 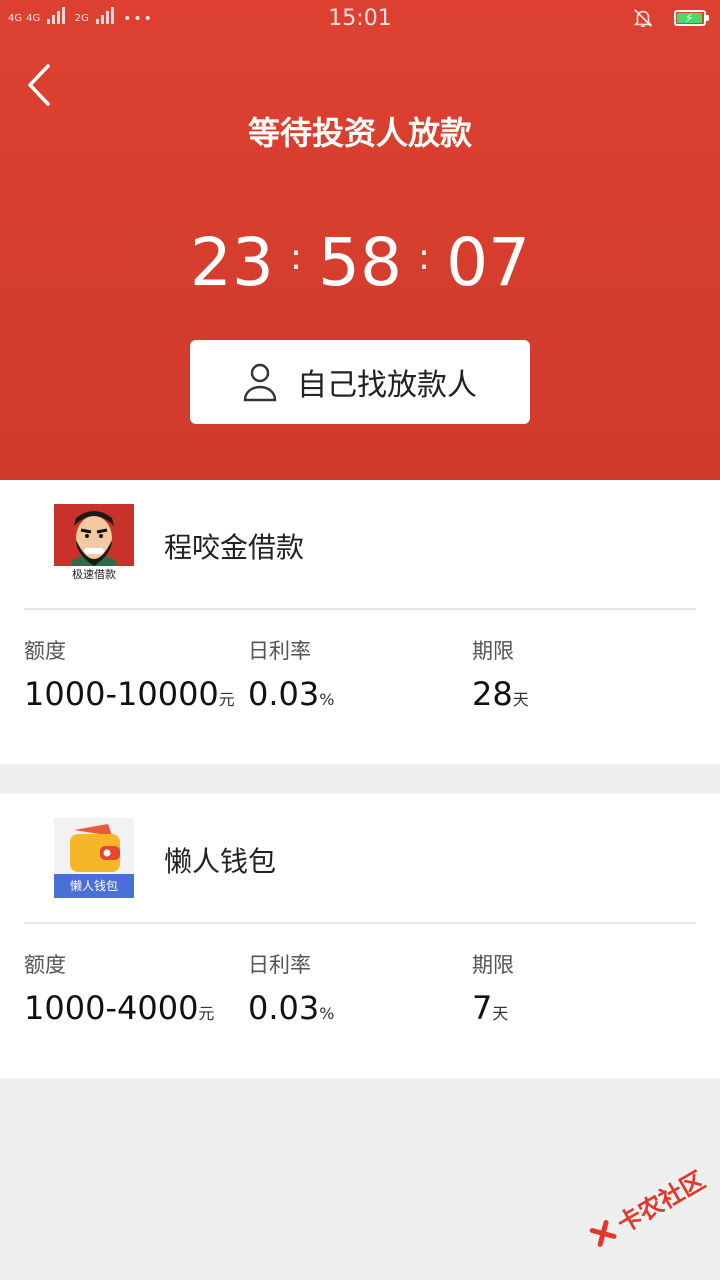 What do you see at coordinates (260, 382) in the screenshot?
I see `user-icon` at bounding box center [260, 382].